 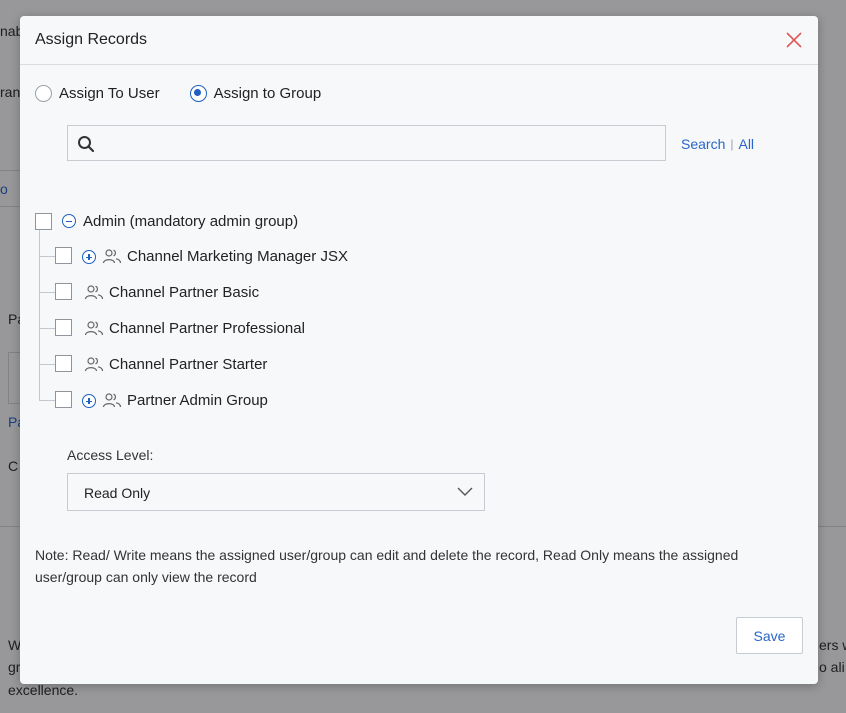 I want to click on assign-to-group-label: Assign to Group, so click(x=267, y=93).